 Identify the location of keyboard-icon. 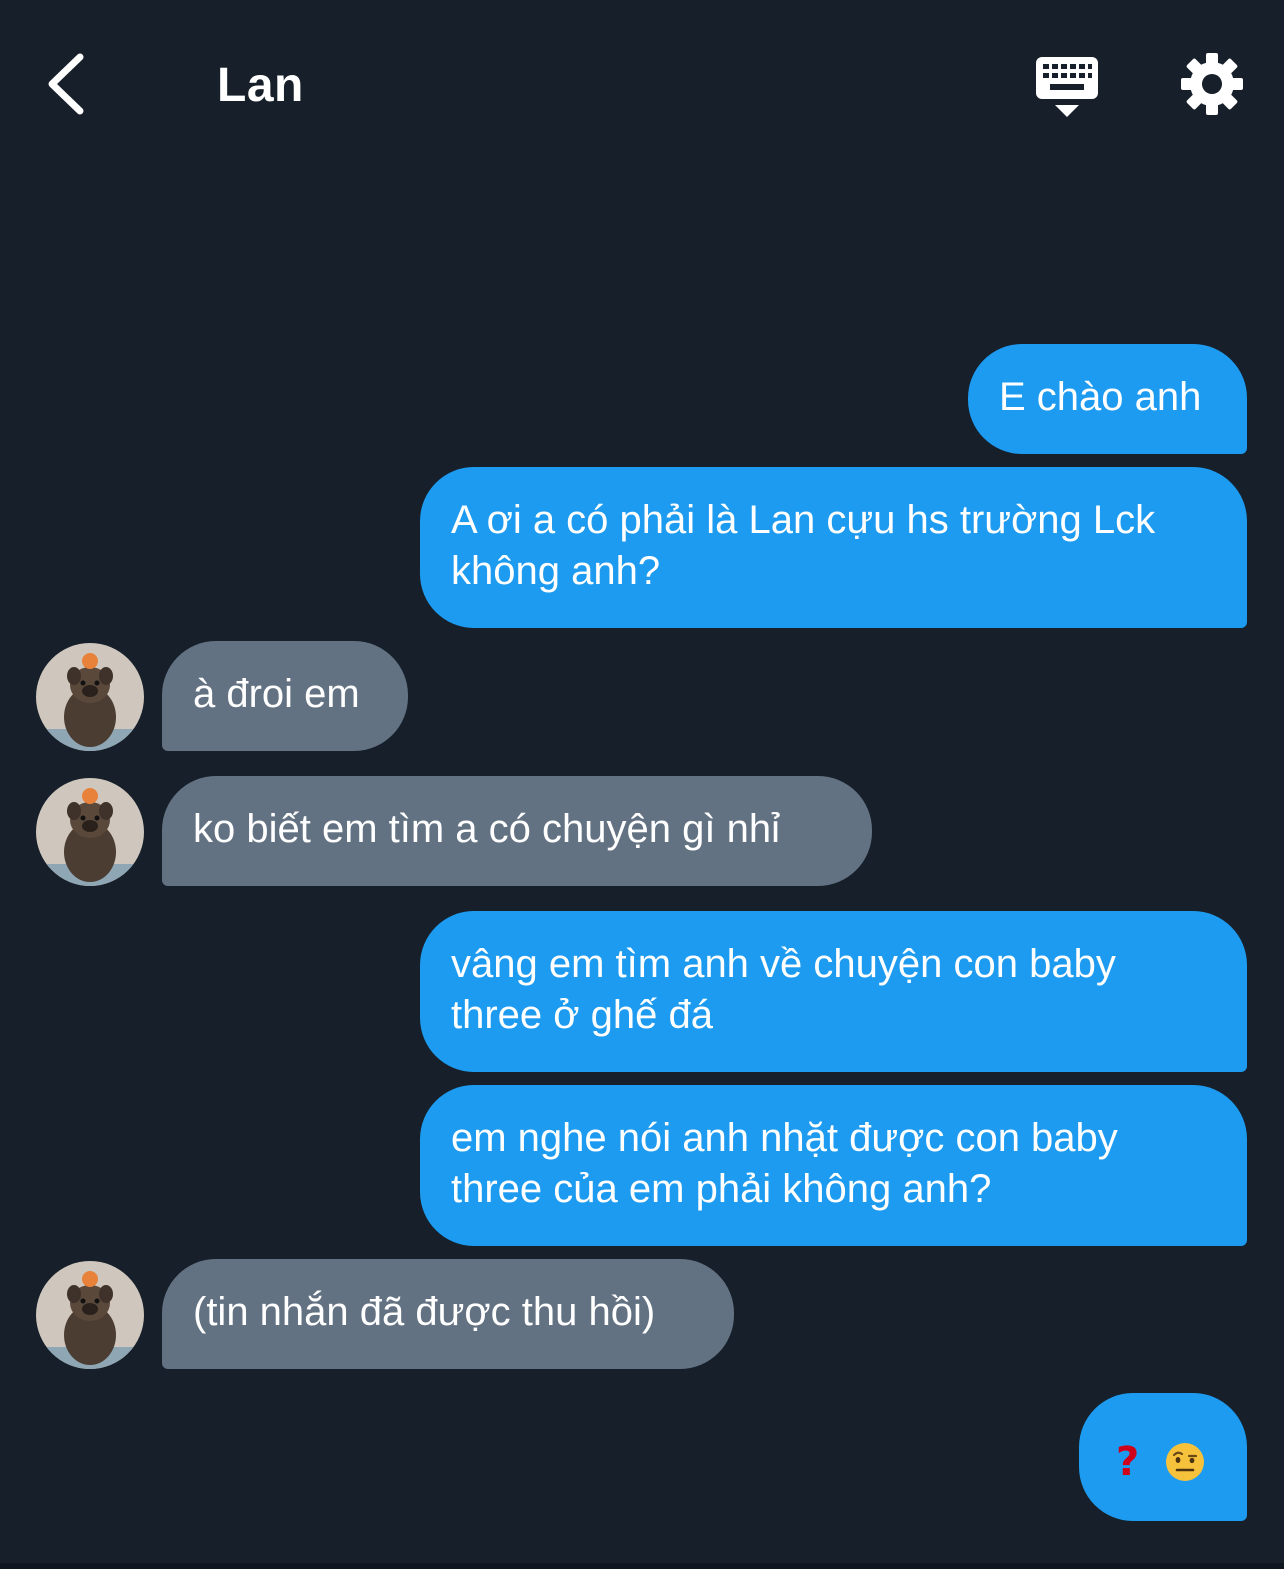
(1067, 87).